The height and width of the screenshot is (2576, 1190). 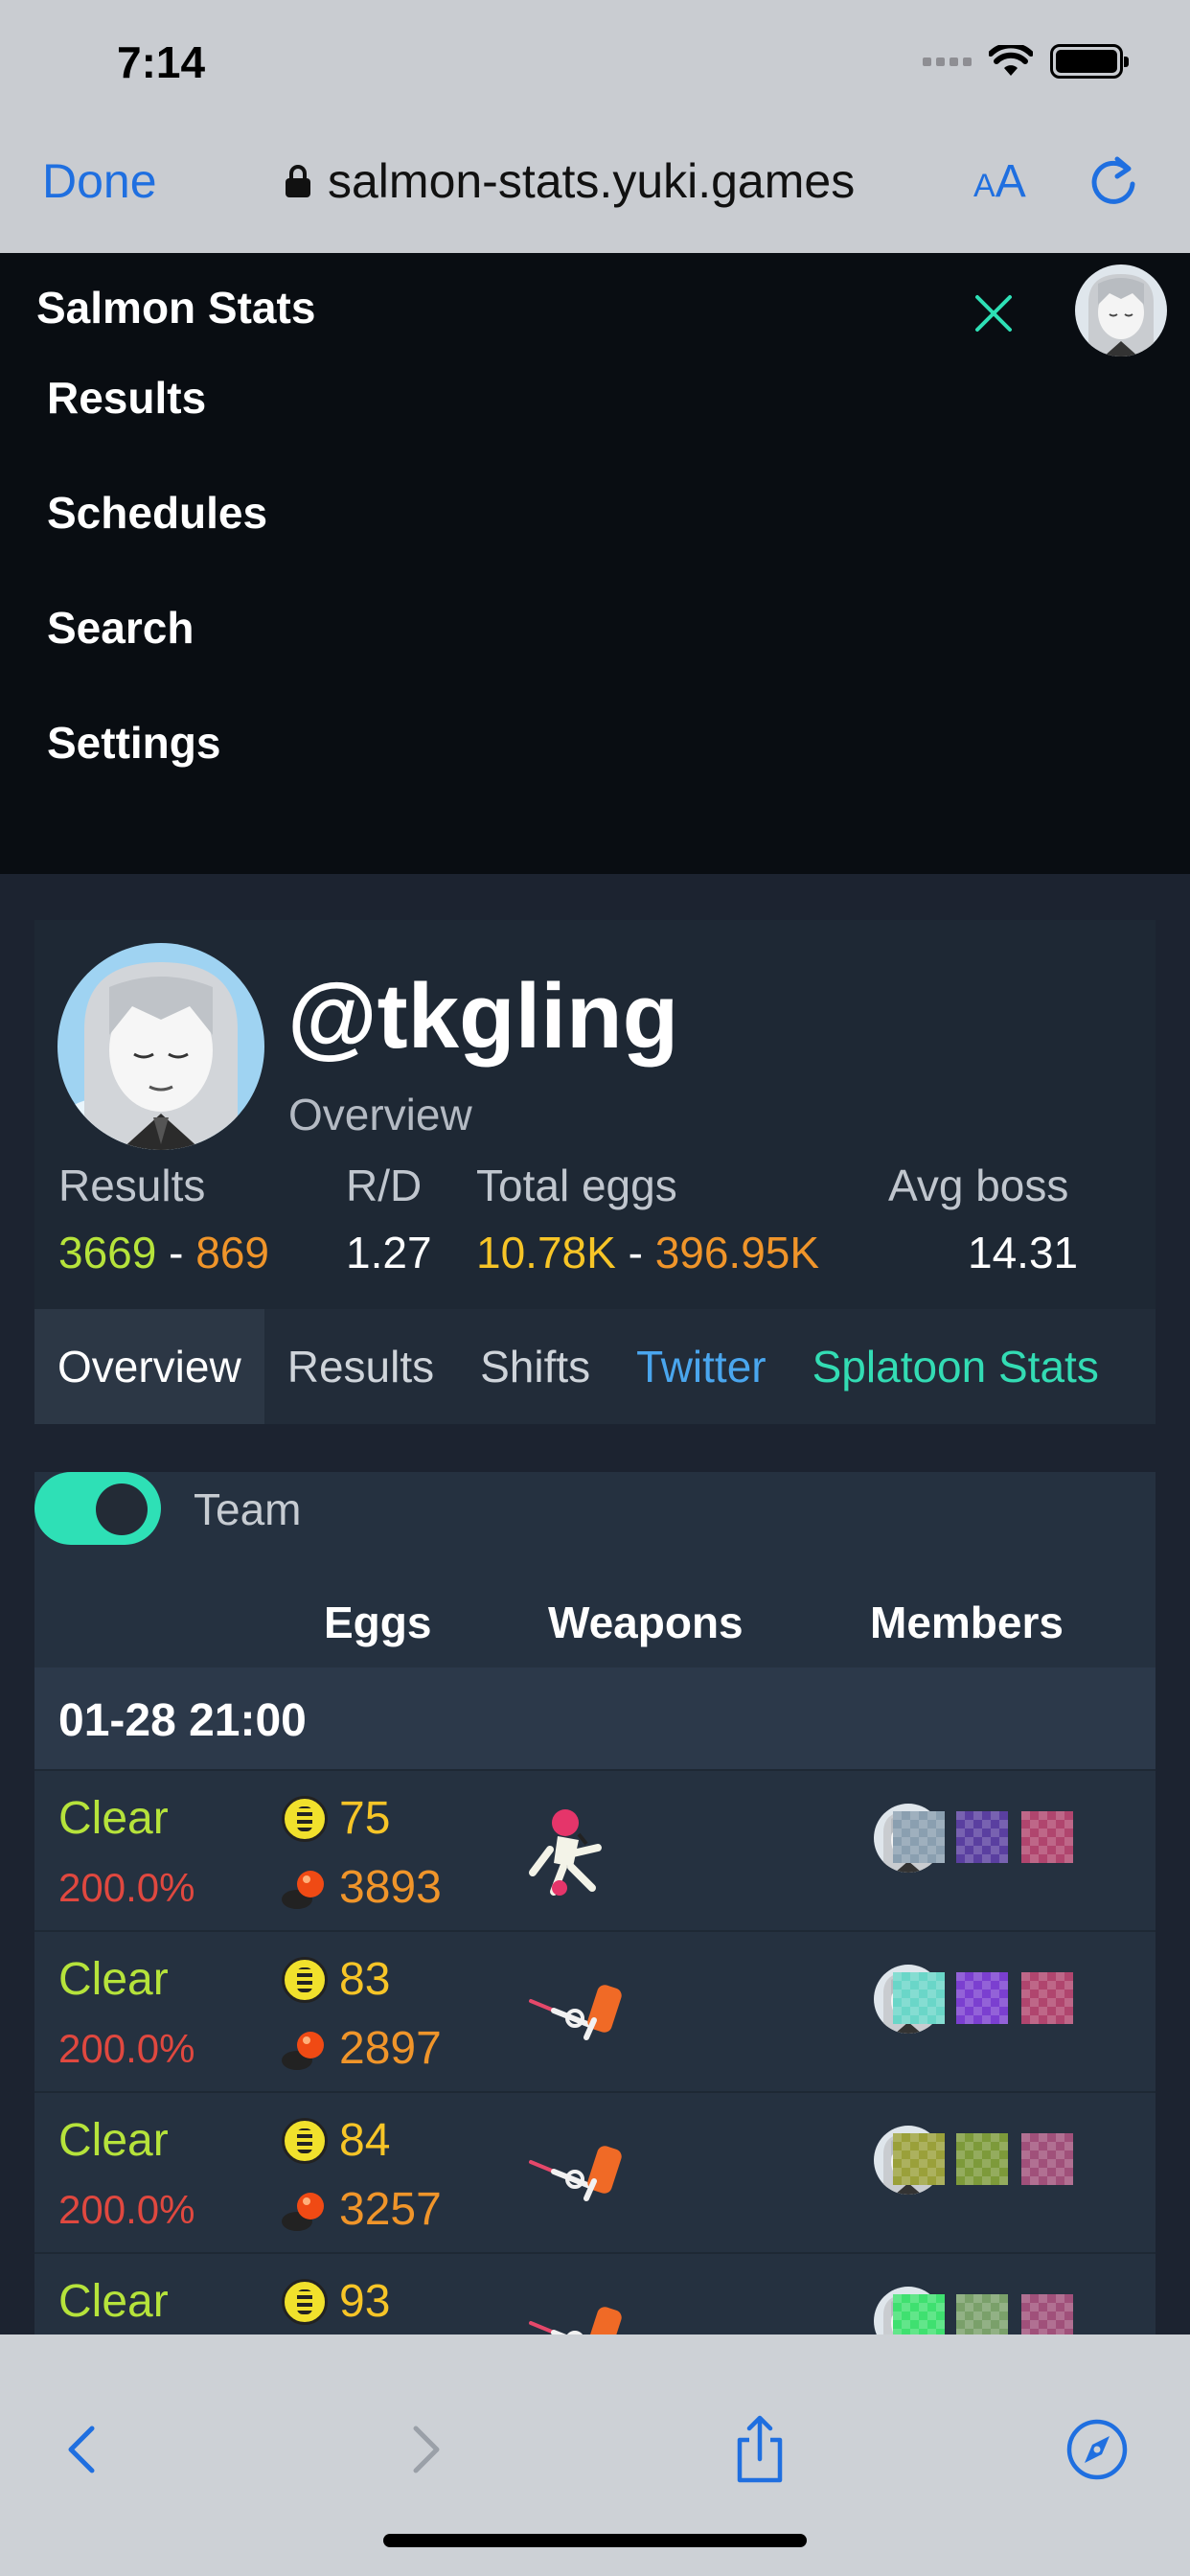 What do you see at coordinates (97, 1508) in the screenshot?
I see `team-toggle` at bounding box center [97, 1508].